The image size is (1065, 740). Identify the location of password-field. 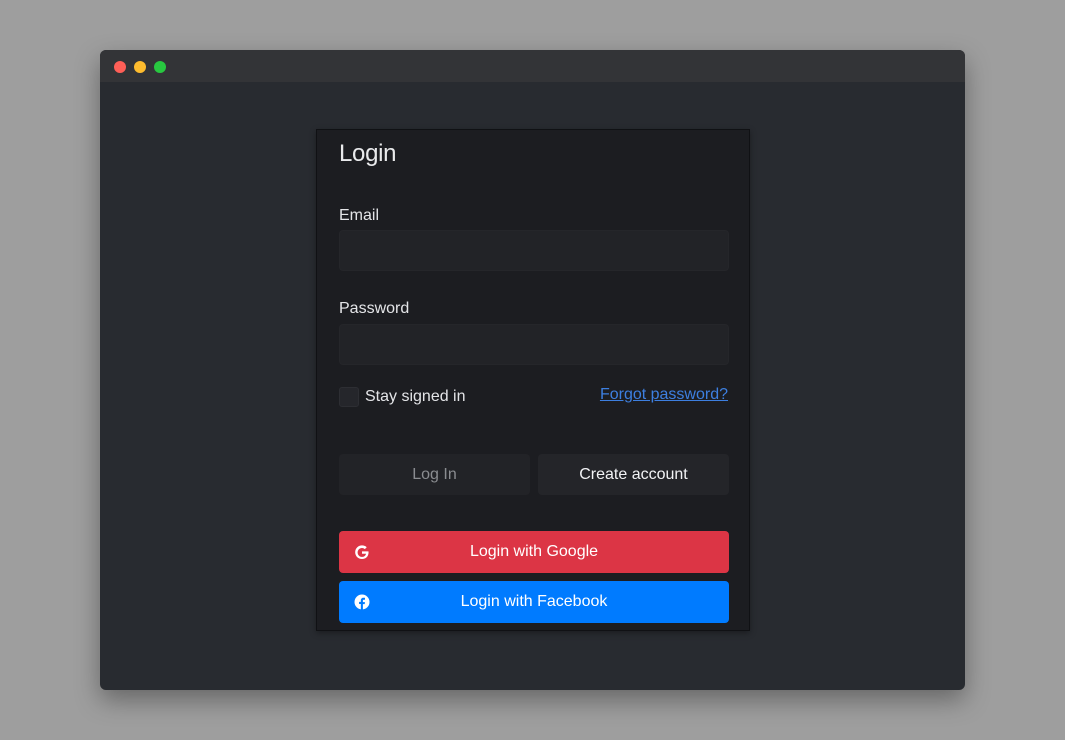
(534, 344).